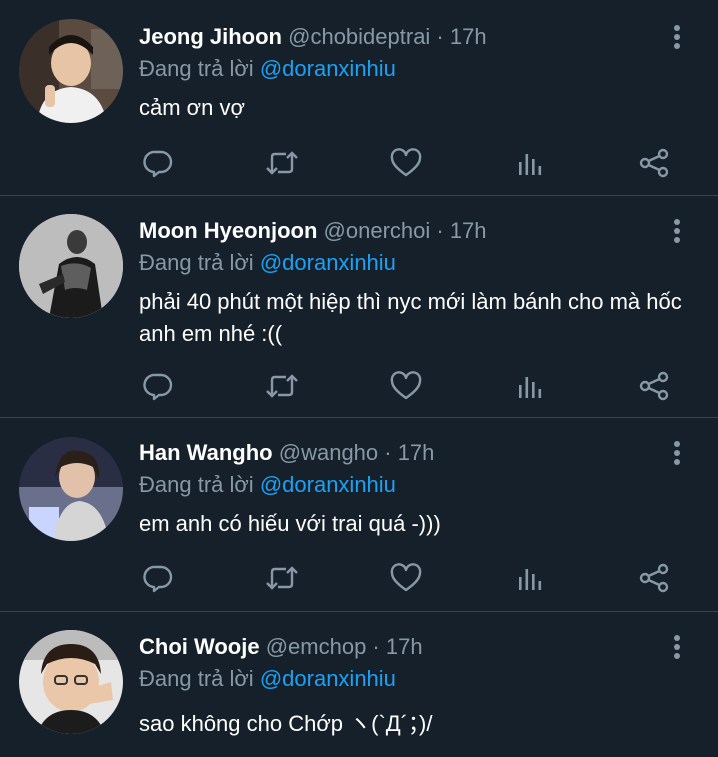  I want to click on display-name: Moon Hyeonjoon, so click(228, 230).